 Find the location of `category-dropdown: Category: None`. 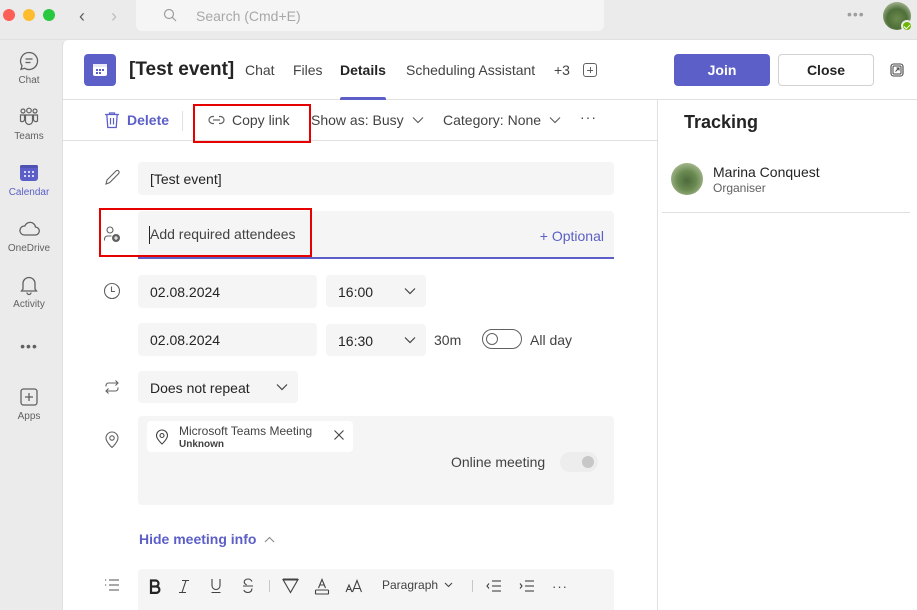

category-dropdown: Category: None is located at coordinates (502, 120).